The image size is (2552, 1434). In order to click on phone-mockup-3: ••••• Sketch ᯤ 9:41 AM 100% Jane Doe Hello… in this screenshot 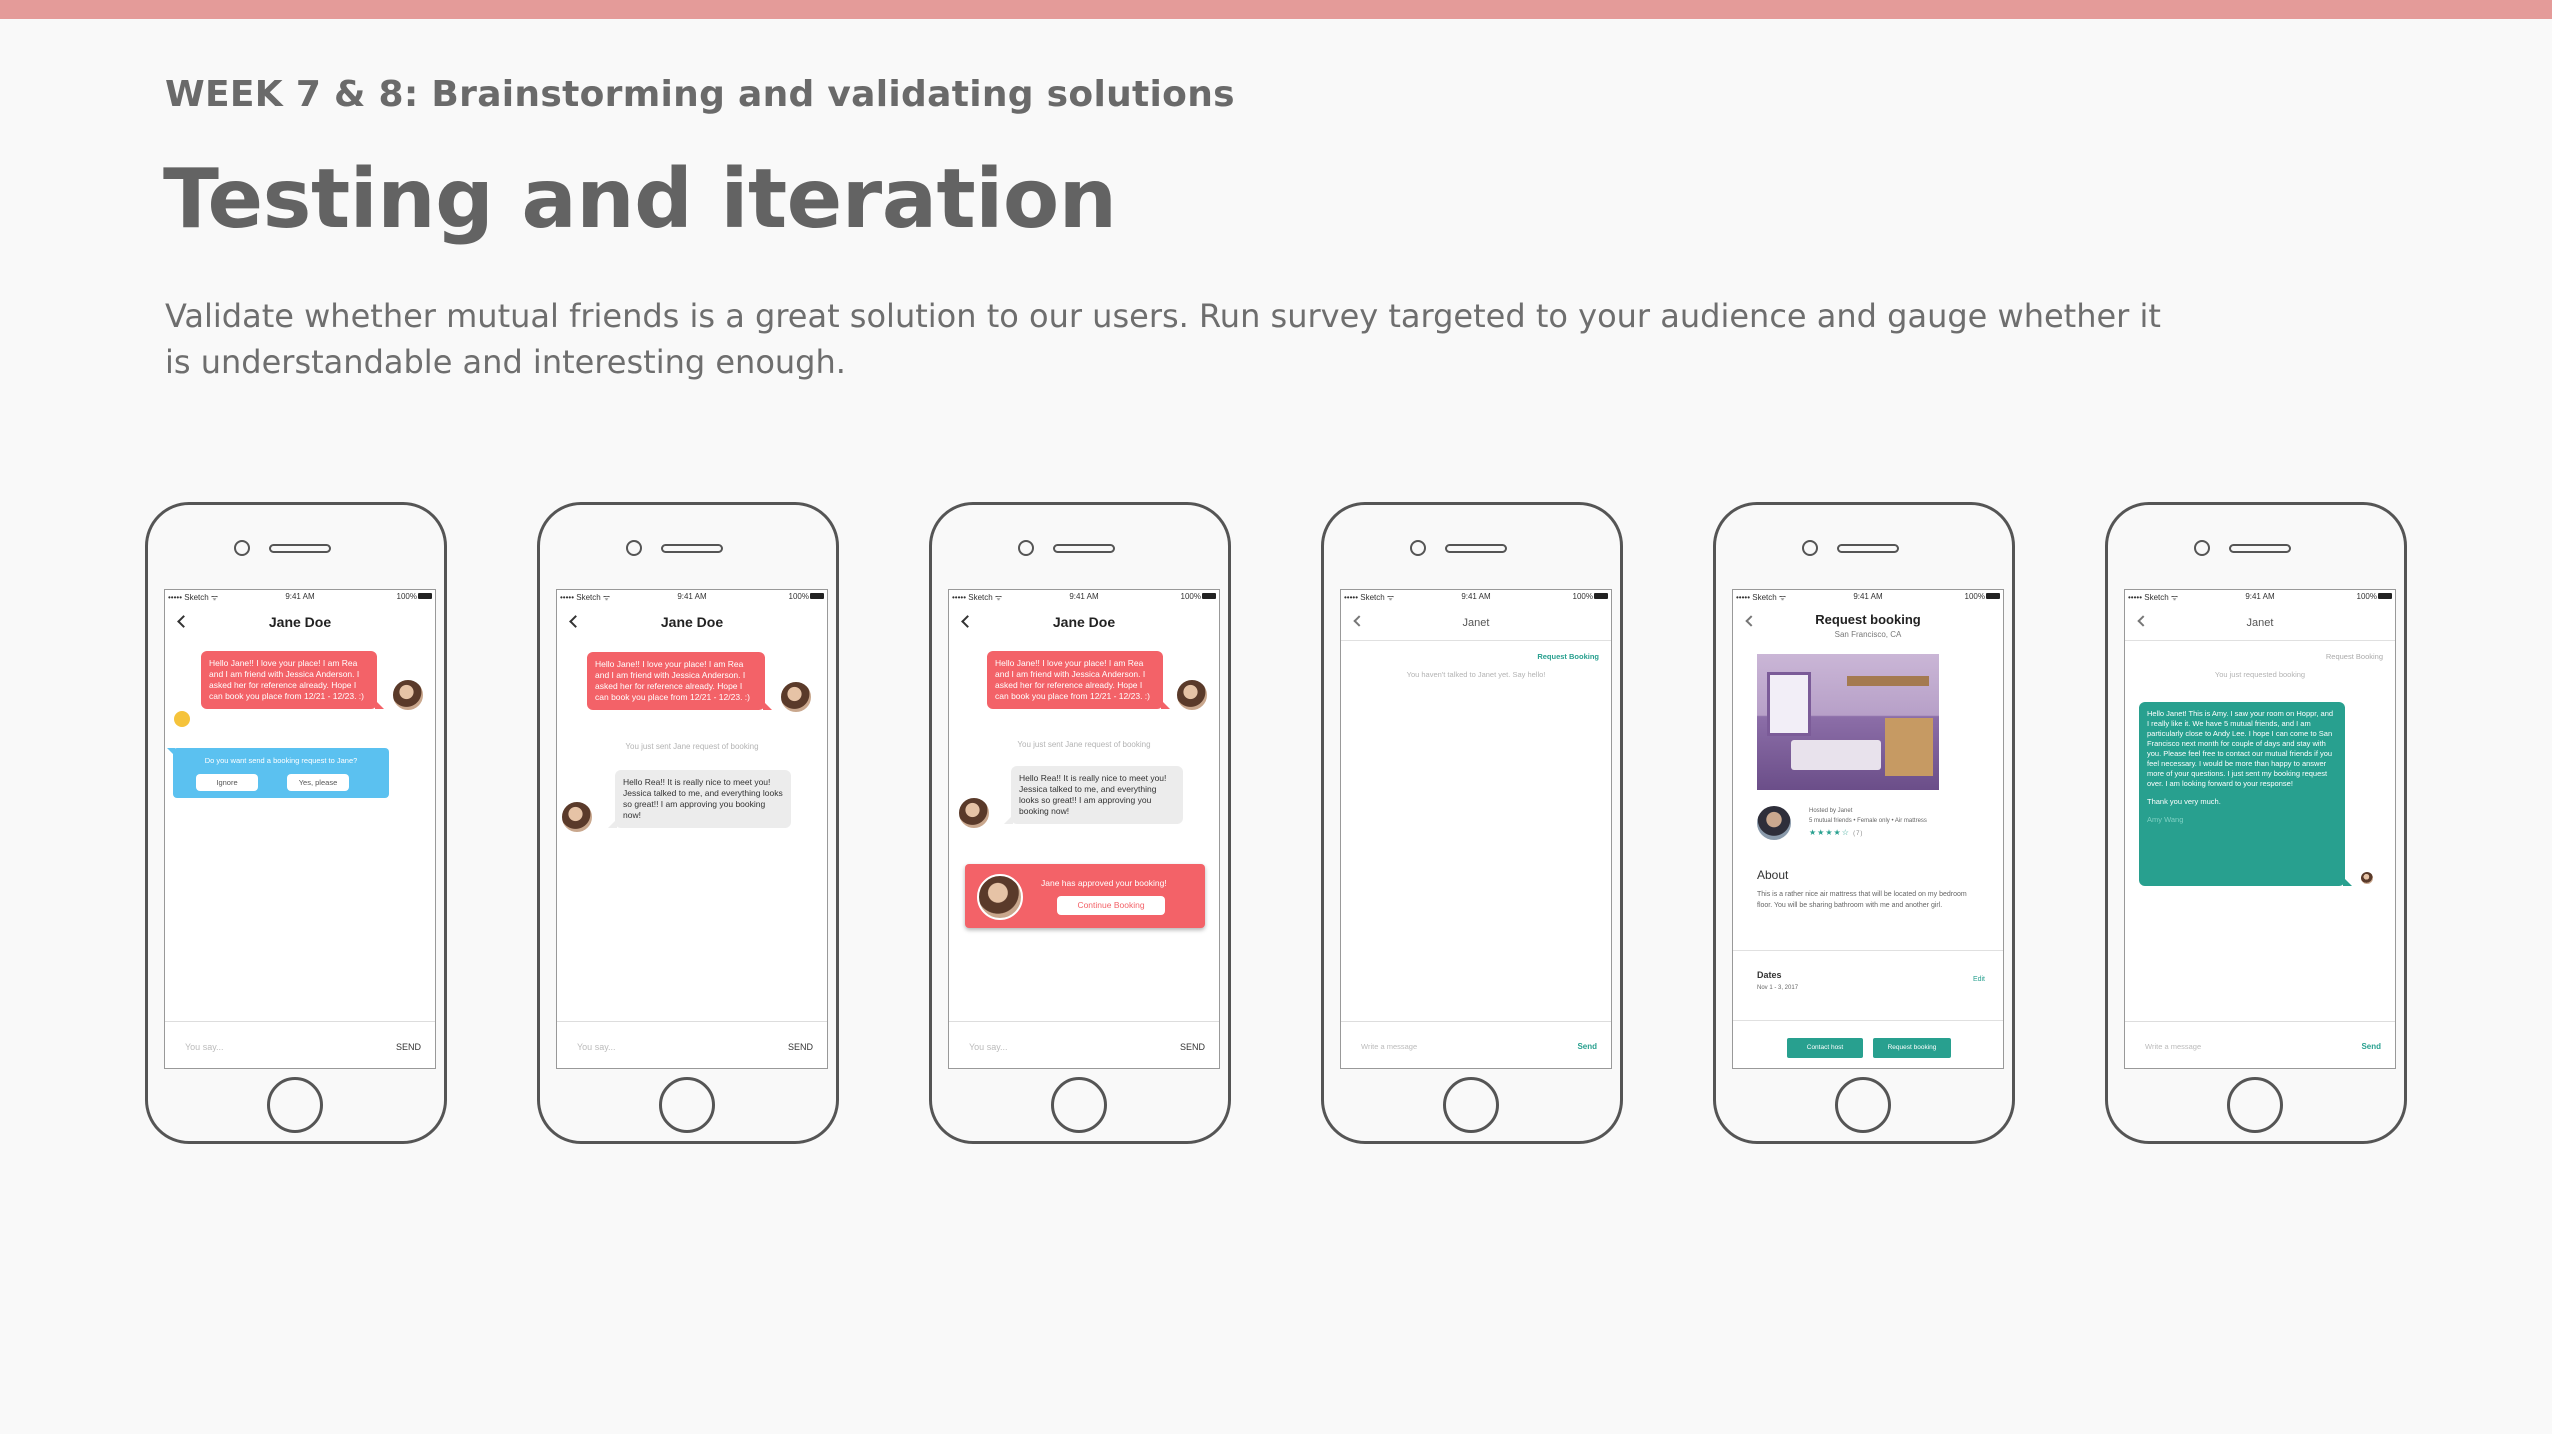, I will do `click(1080, 823)`.